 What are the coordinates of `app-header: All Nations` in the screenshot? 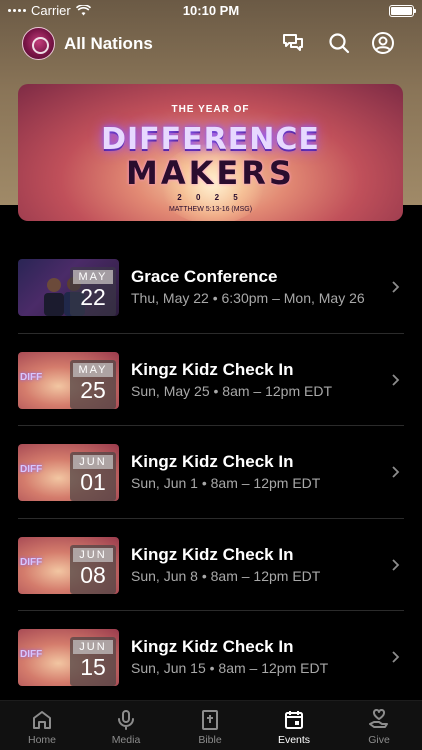 It's located at (211, 44).